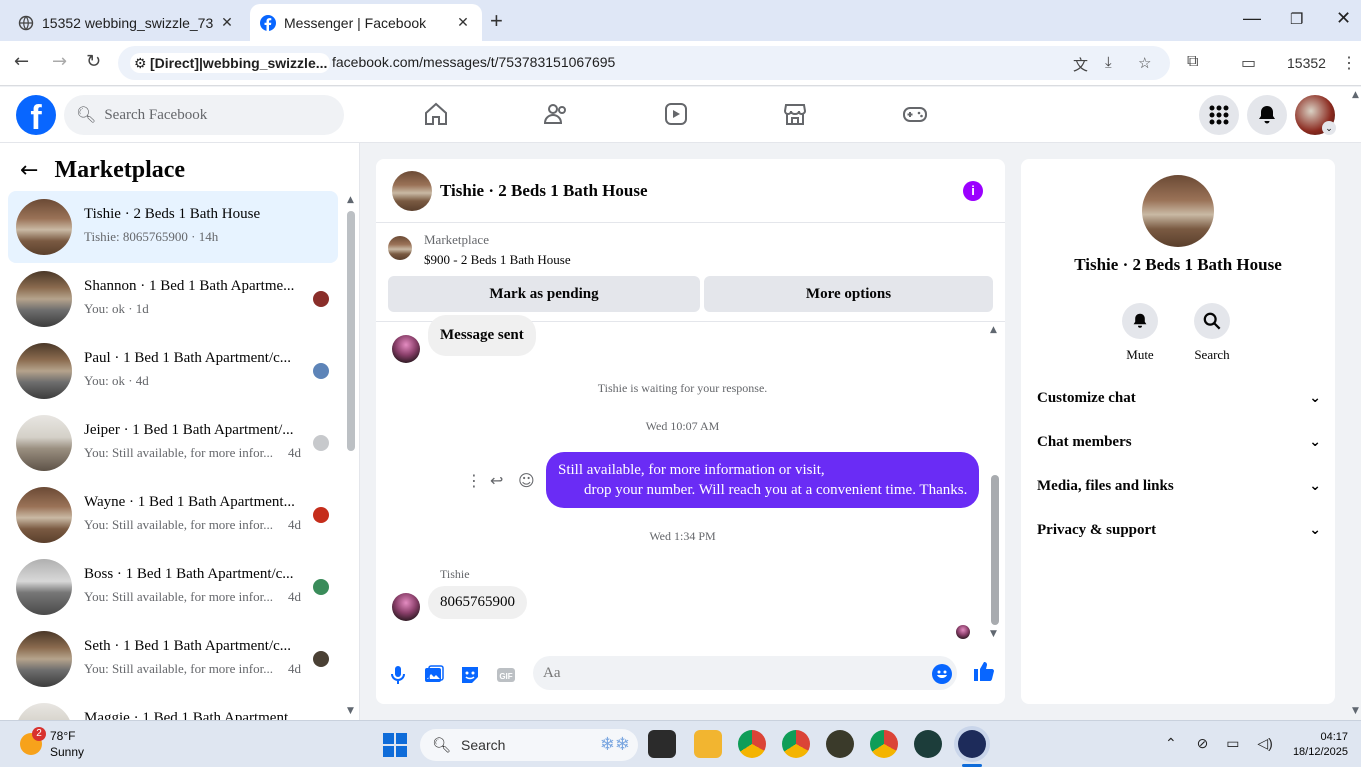 Image resolution: width=1361 pixels, height=767 pixels. I want to click on microphone-icon, so click(398, 675).